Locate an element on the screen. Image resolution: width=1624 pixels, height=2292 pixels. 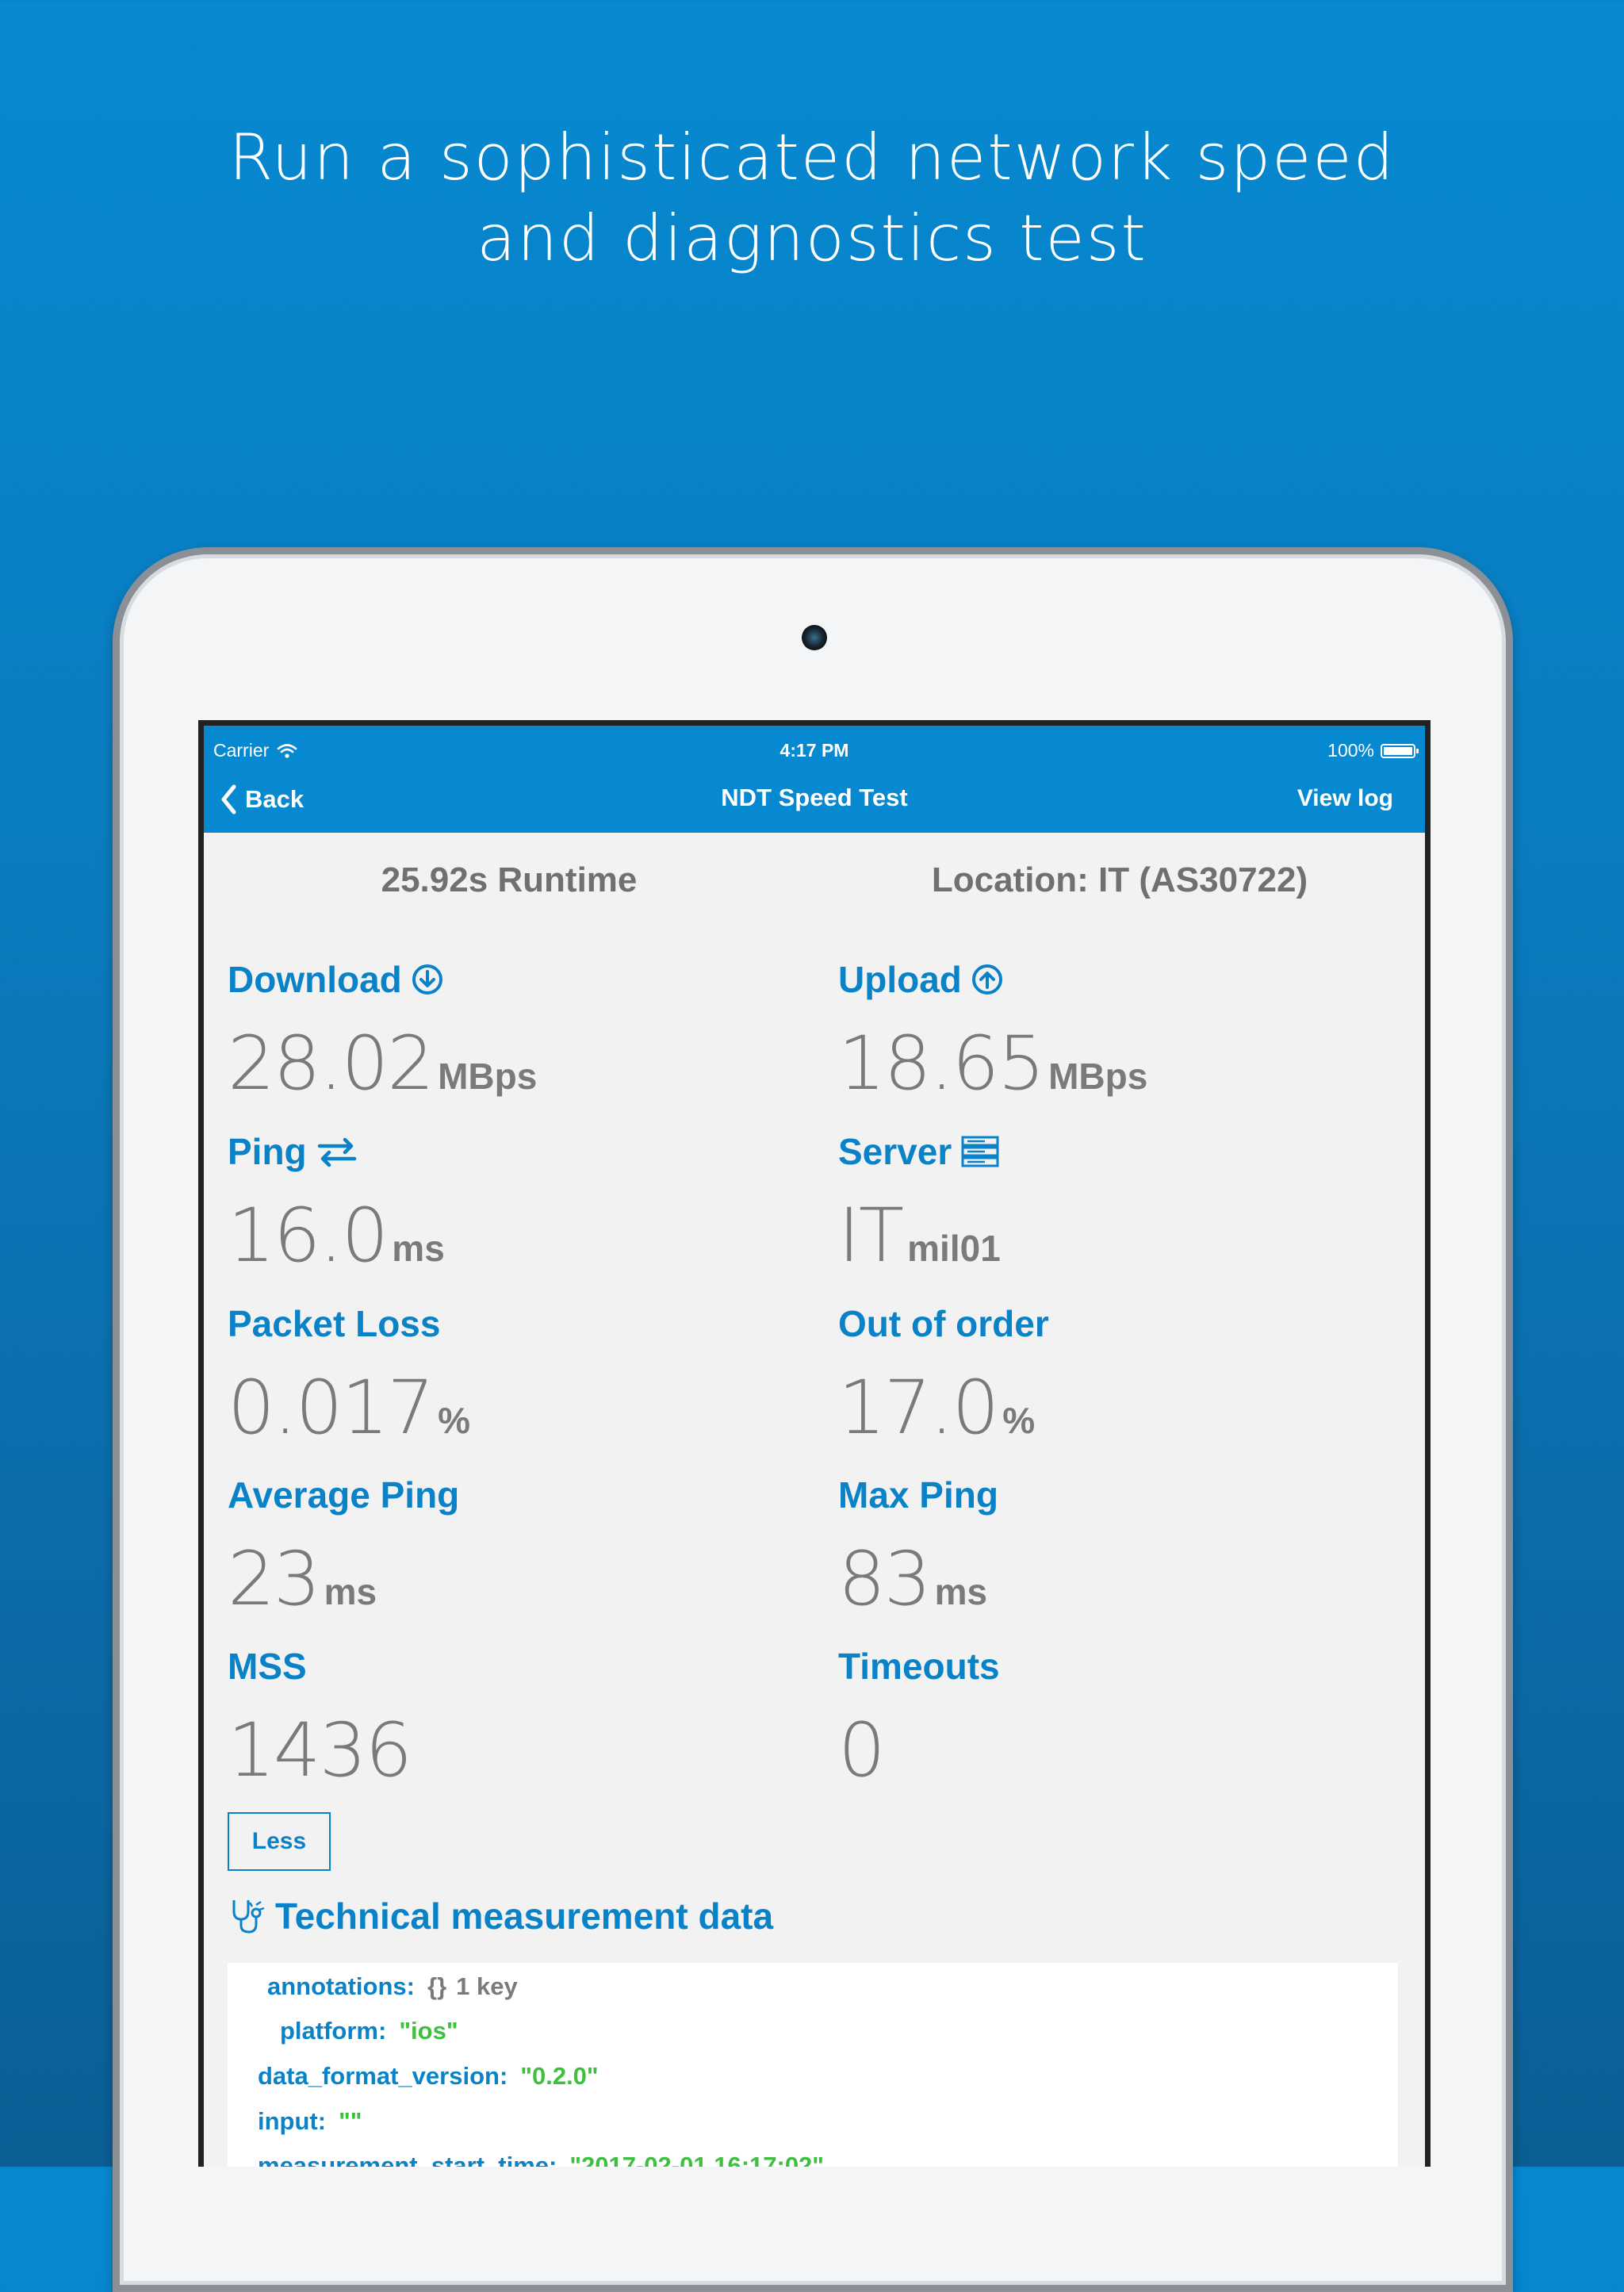
json-value: "2017-02-01 16:17:02" is located at coordinates (696, 2160).